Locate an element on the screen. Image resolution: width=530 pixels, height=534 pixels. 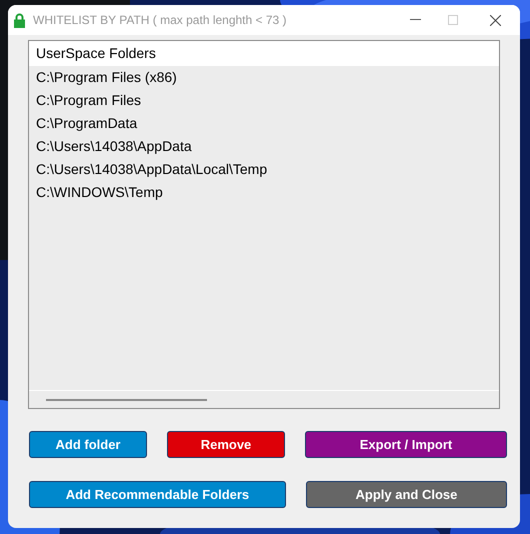
list-item: C:\WINDOWS\Temp is located at coordinates (264, 192).